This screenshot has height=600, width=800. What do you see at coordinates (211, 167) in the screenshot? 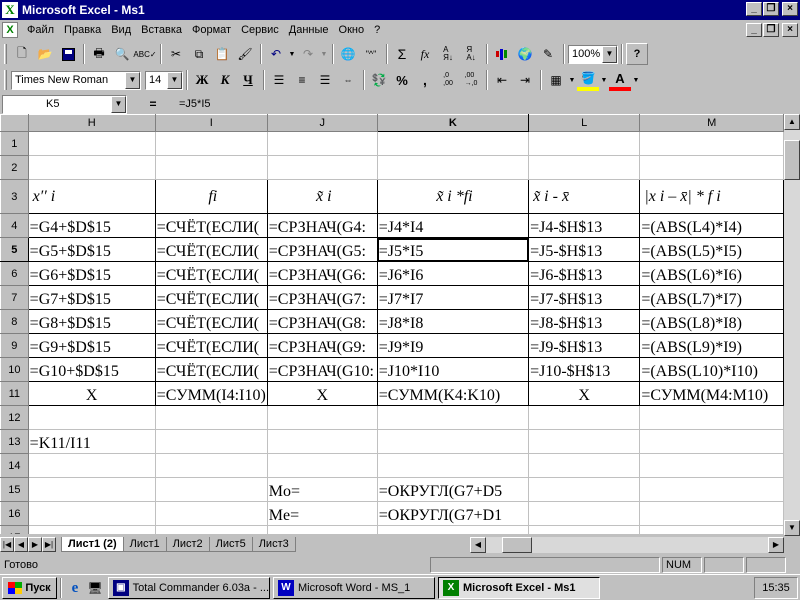
I see `cell-i2` at bounding box center [211, 167].